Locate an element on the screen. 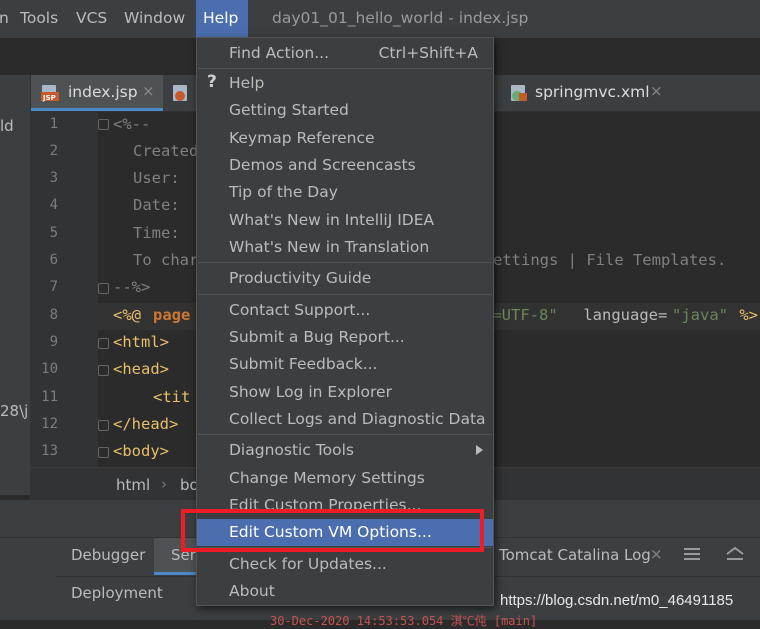  code-line: Date: is located at coordinates (161, 205).